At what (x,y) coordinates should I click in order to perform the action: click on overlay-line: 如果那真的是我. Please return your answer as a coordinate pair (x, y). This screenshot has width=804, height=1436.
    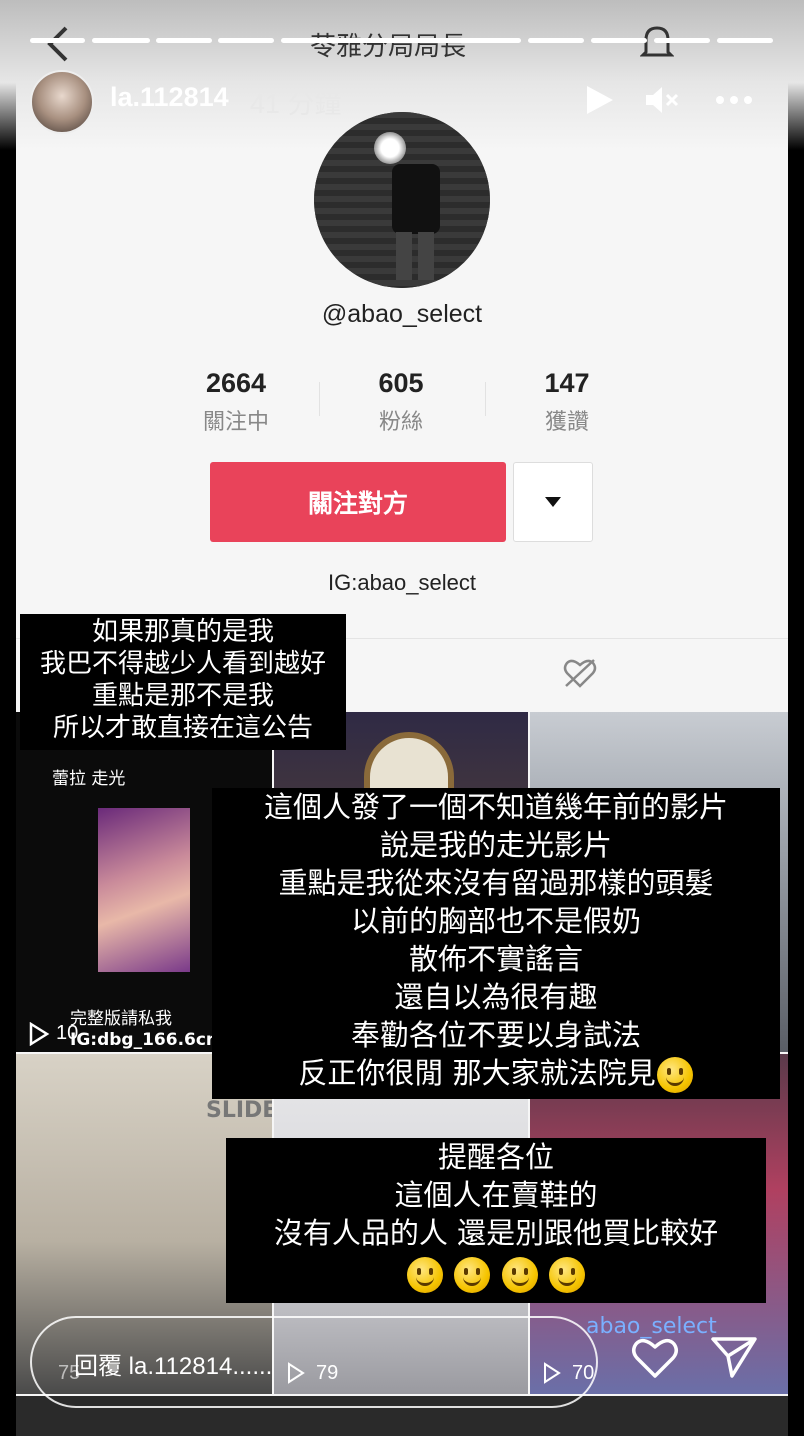
    Looking at the image, I should click on (182, 632).